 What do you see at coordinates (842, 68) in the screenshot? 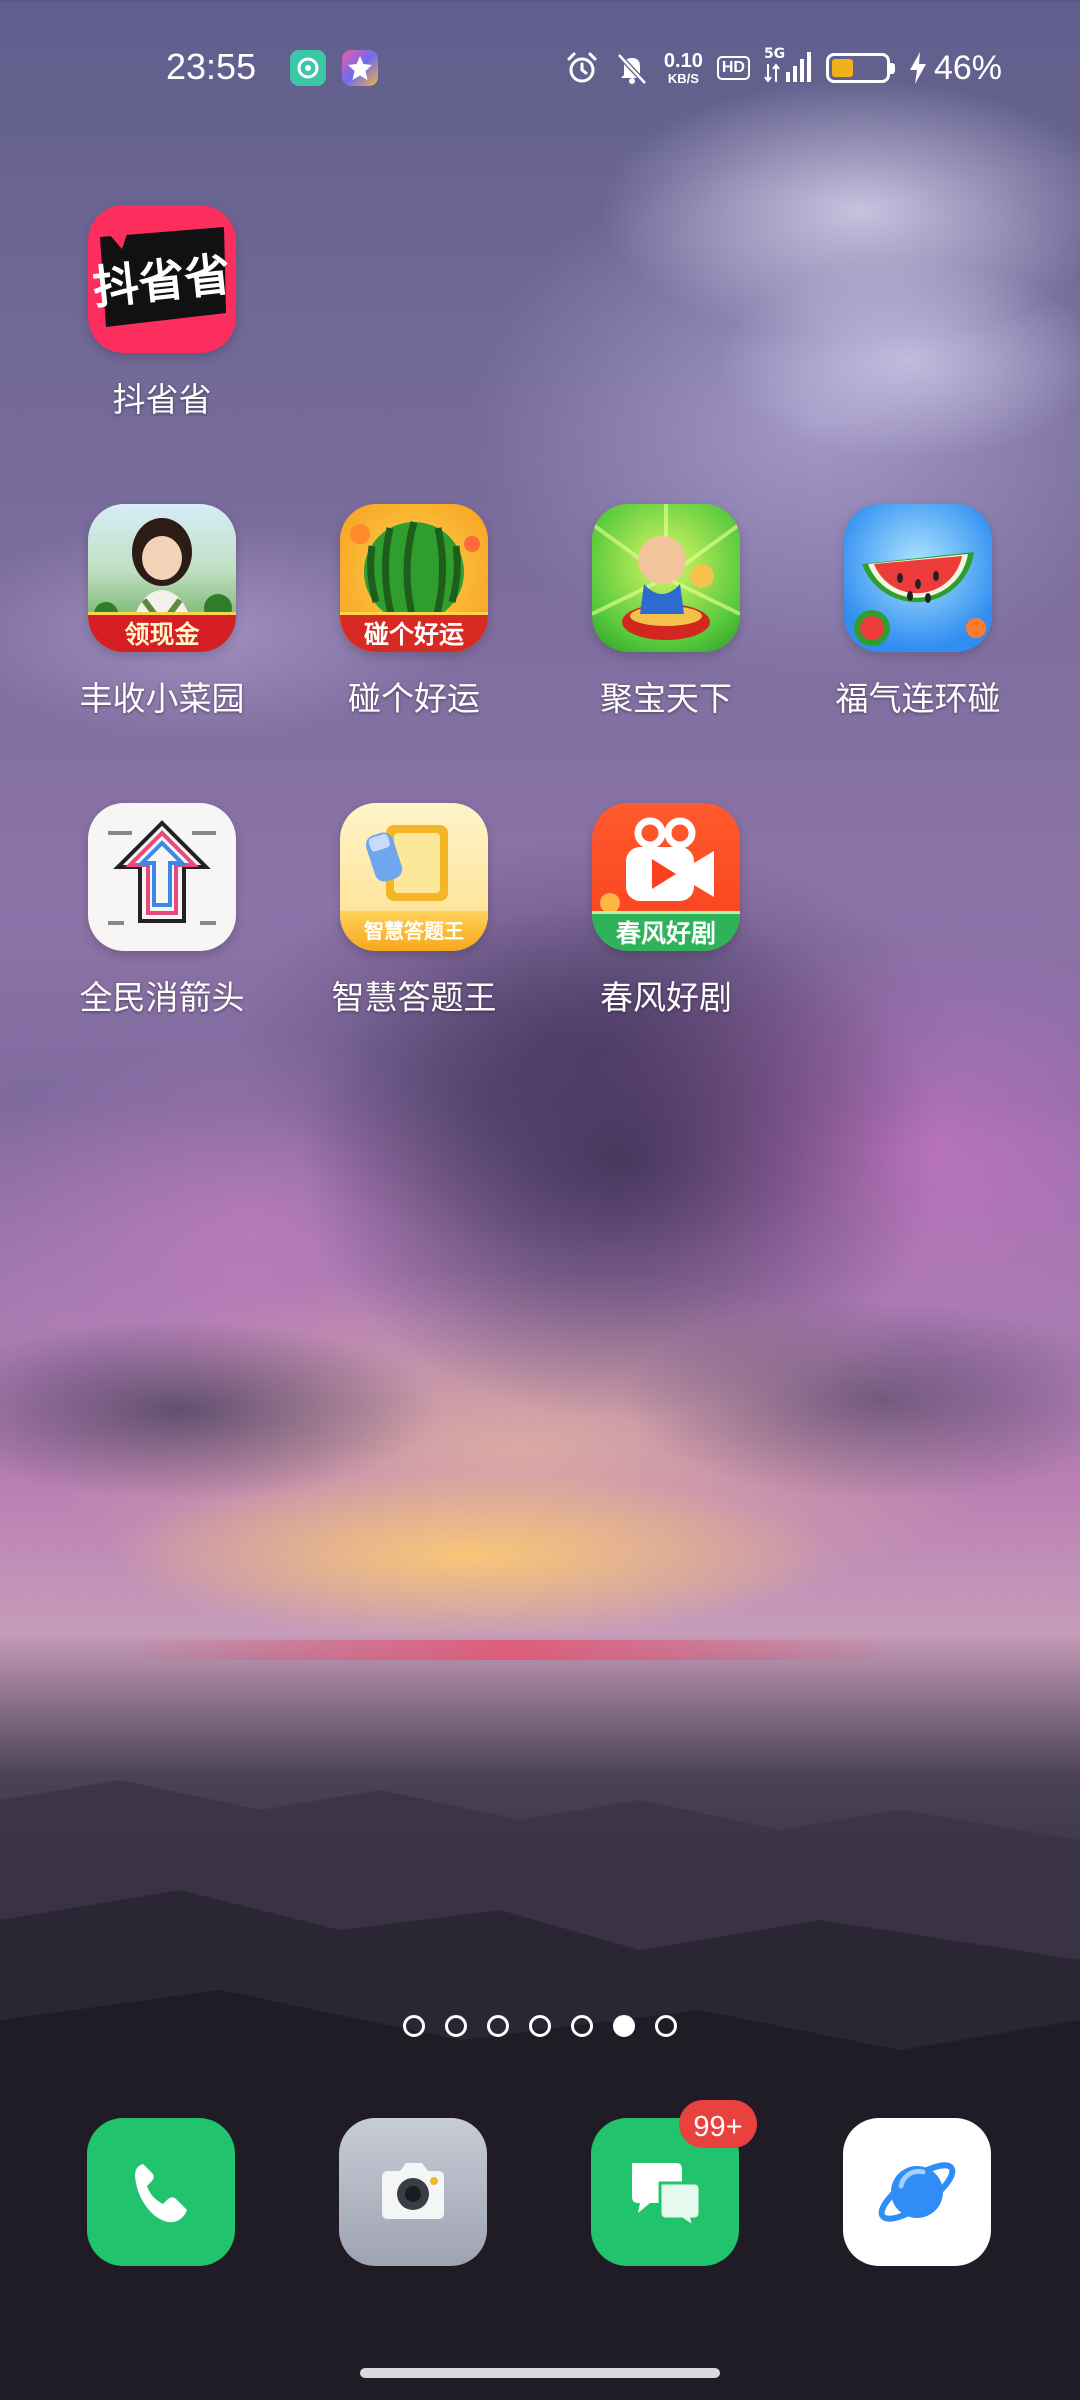
I see `battery-fill` at bounding box center [842, 68].